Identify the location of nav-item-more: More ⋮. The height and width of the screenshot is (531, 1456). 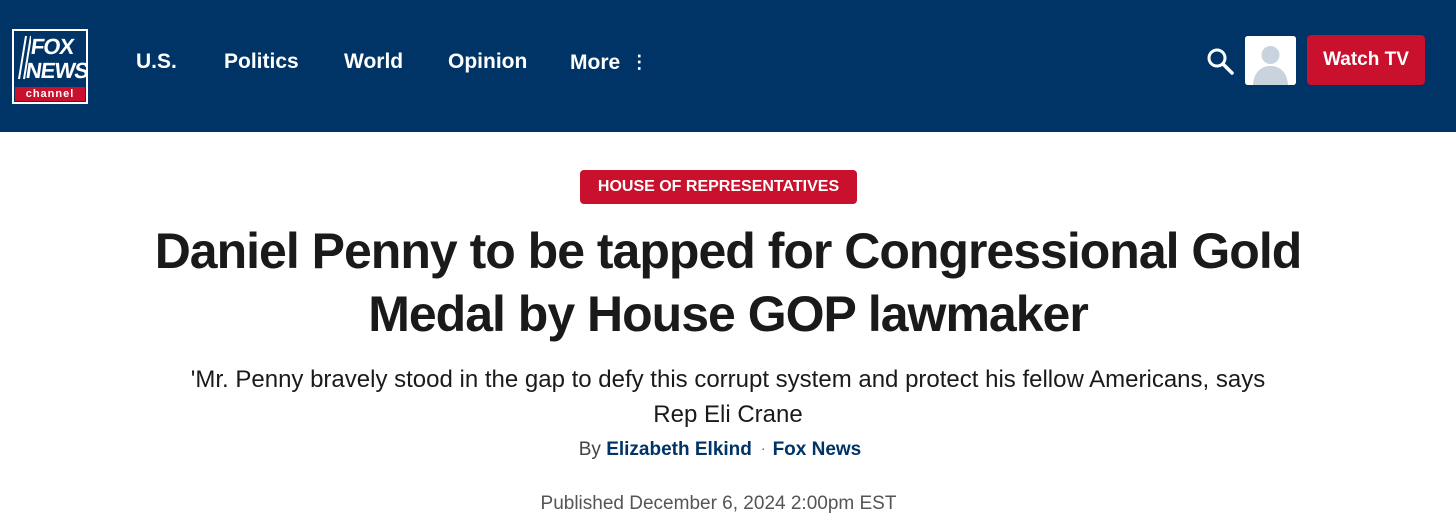
(609, 62).